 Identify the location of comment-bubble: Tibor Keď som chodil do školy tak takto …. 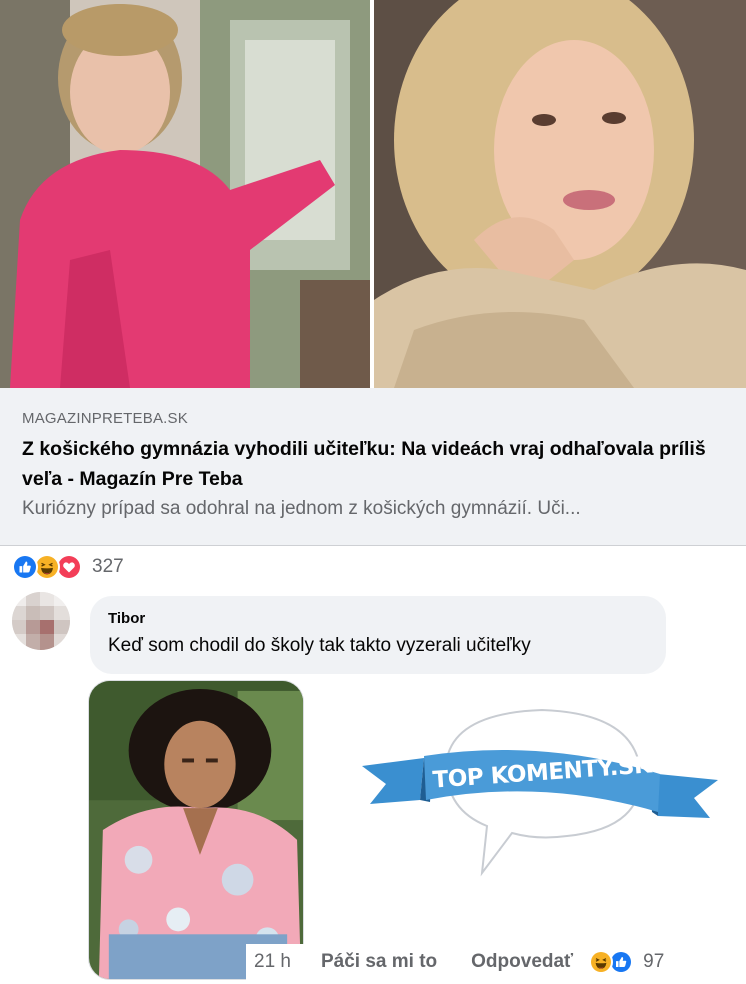
(378, 635).